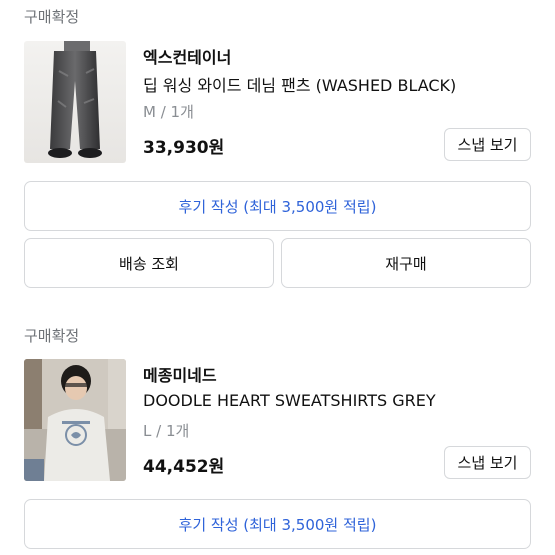 The image size is (555, 555). I want to click on product-image-jeans, so click(75, 102).